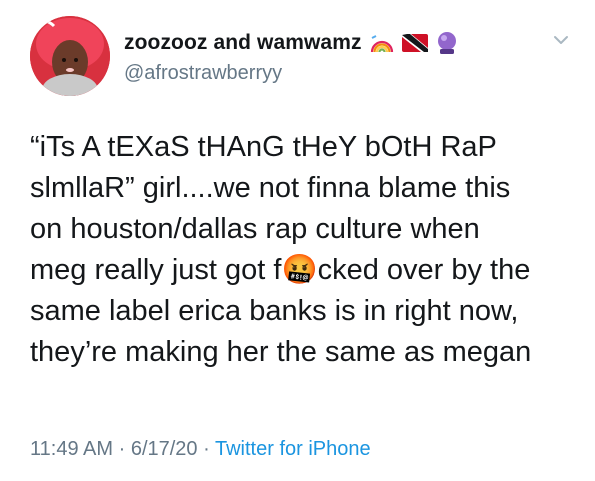 This screenshot has width=595, height=481. Describe the element at coordinates (293, 449) in the screenshot. I see `tweet-source-link: Twitter for iPhone` at that location.